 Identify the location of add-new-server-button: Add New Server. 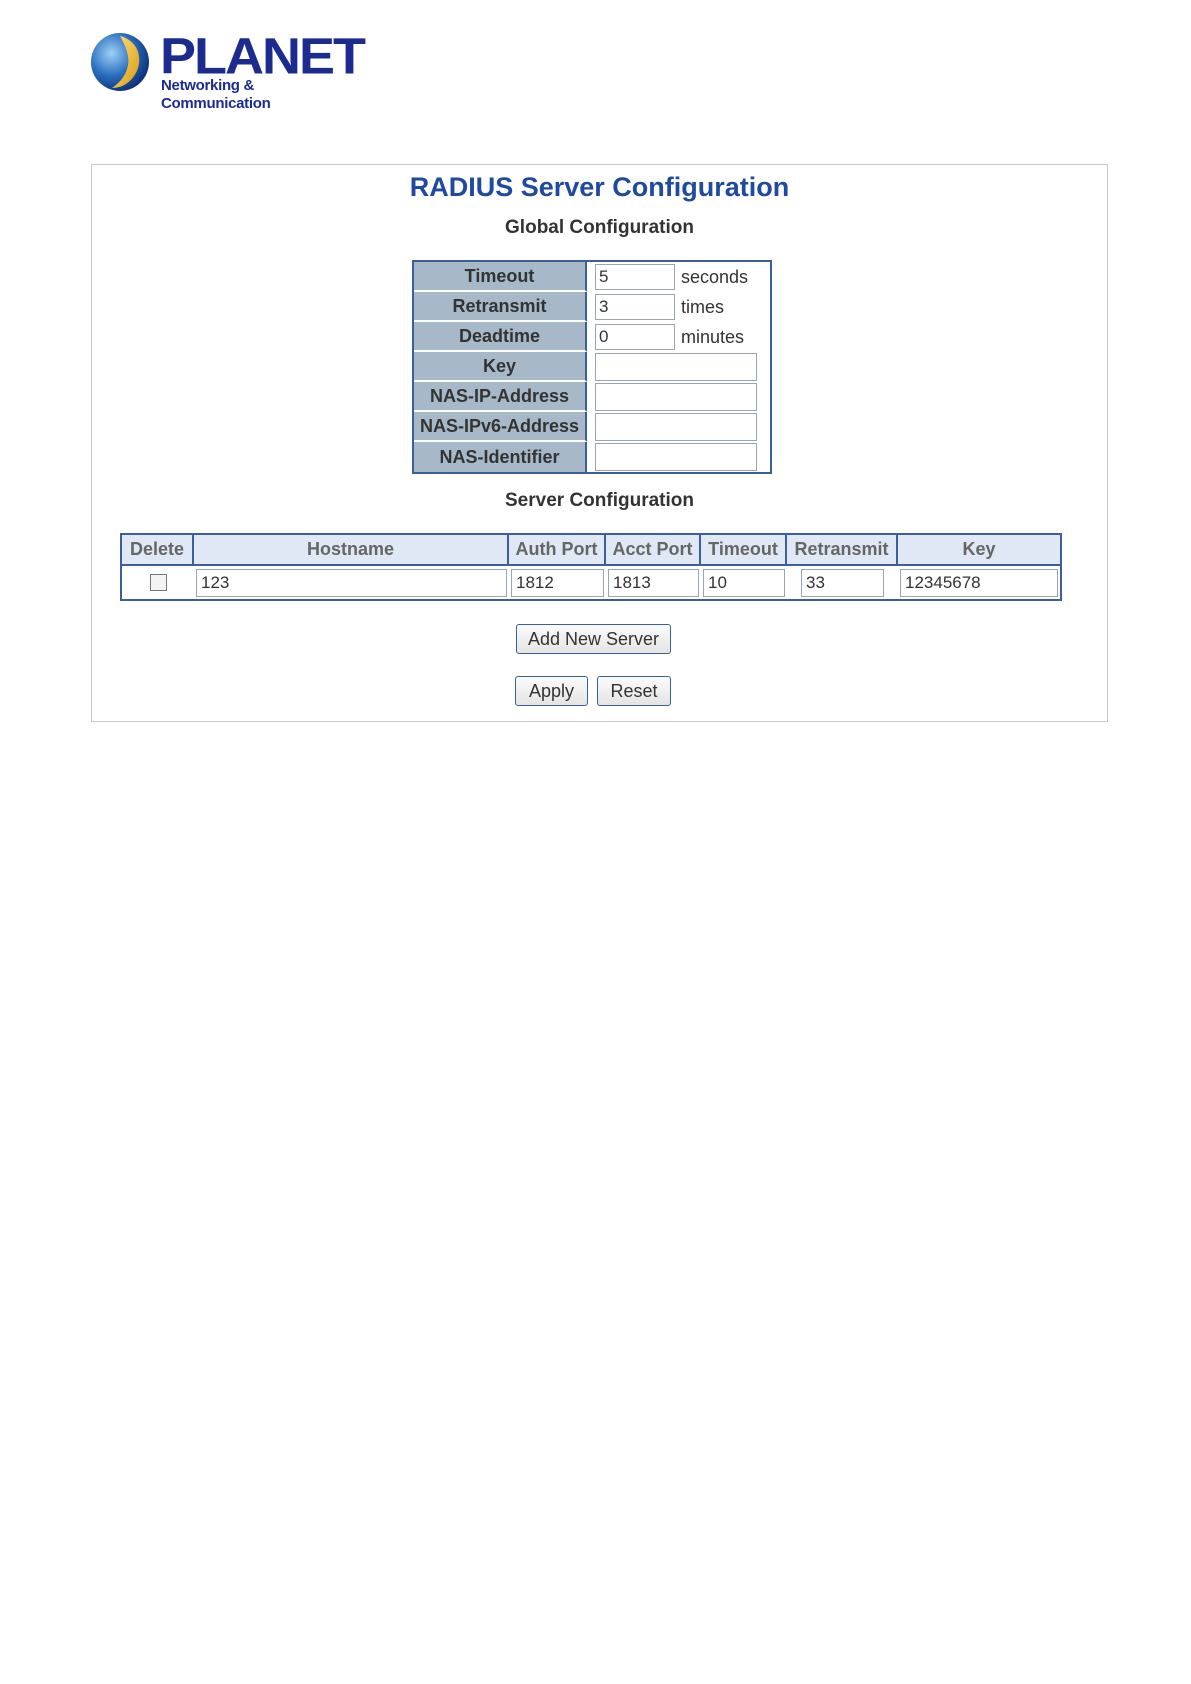
(593, 639).